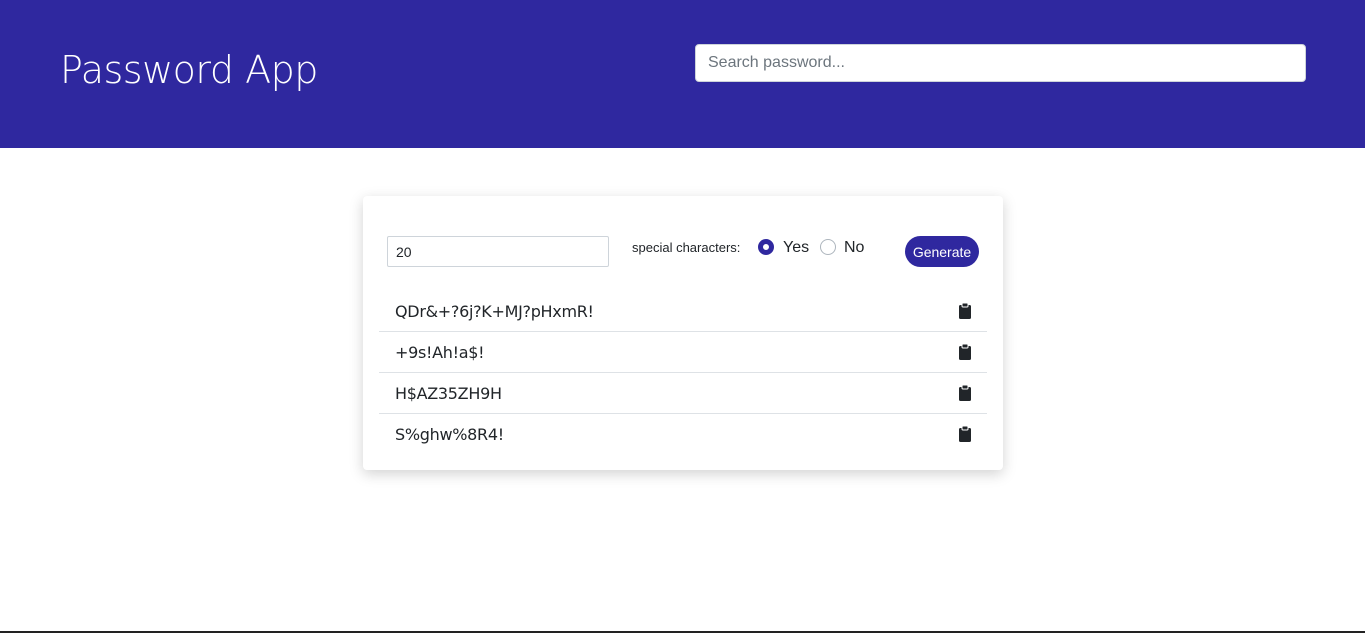  I want to click on password-value: S%ghw%8R4!, so click(449, 434).